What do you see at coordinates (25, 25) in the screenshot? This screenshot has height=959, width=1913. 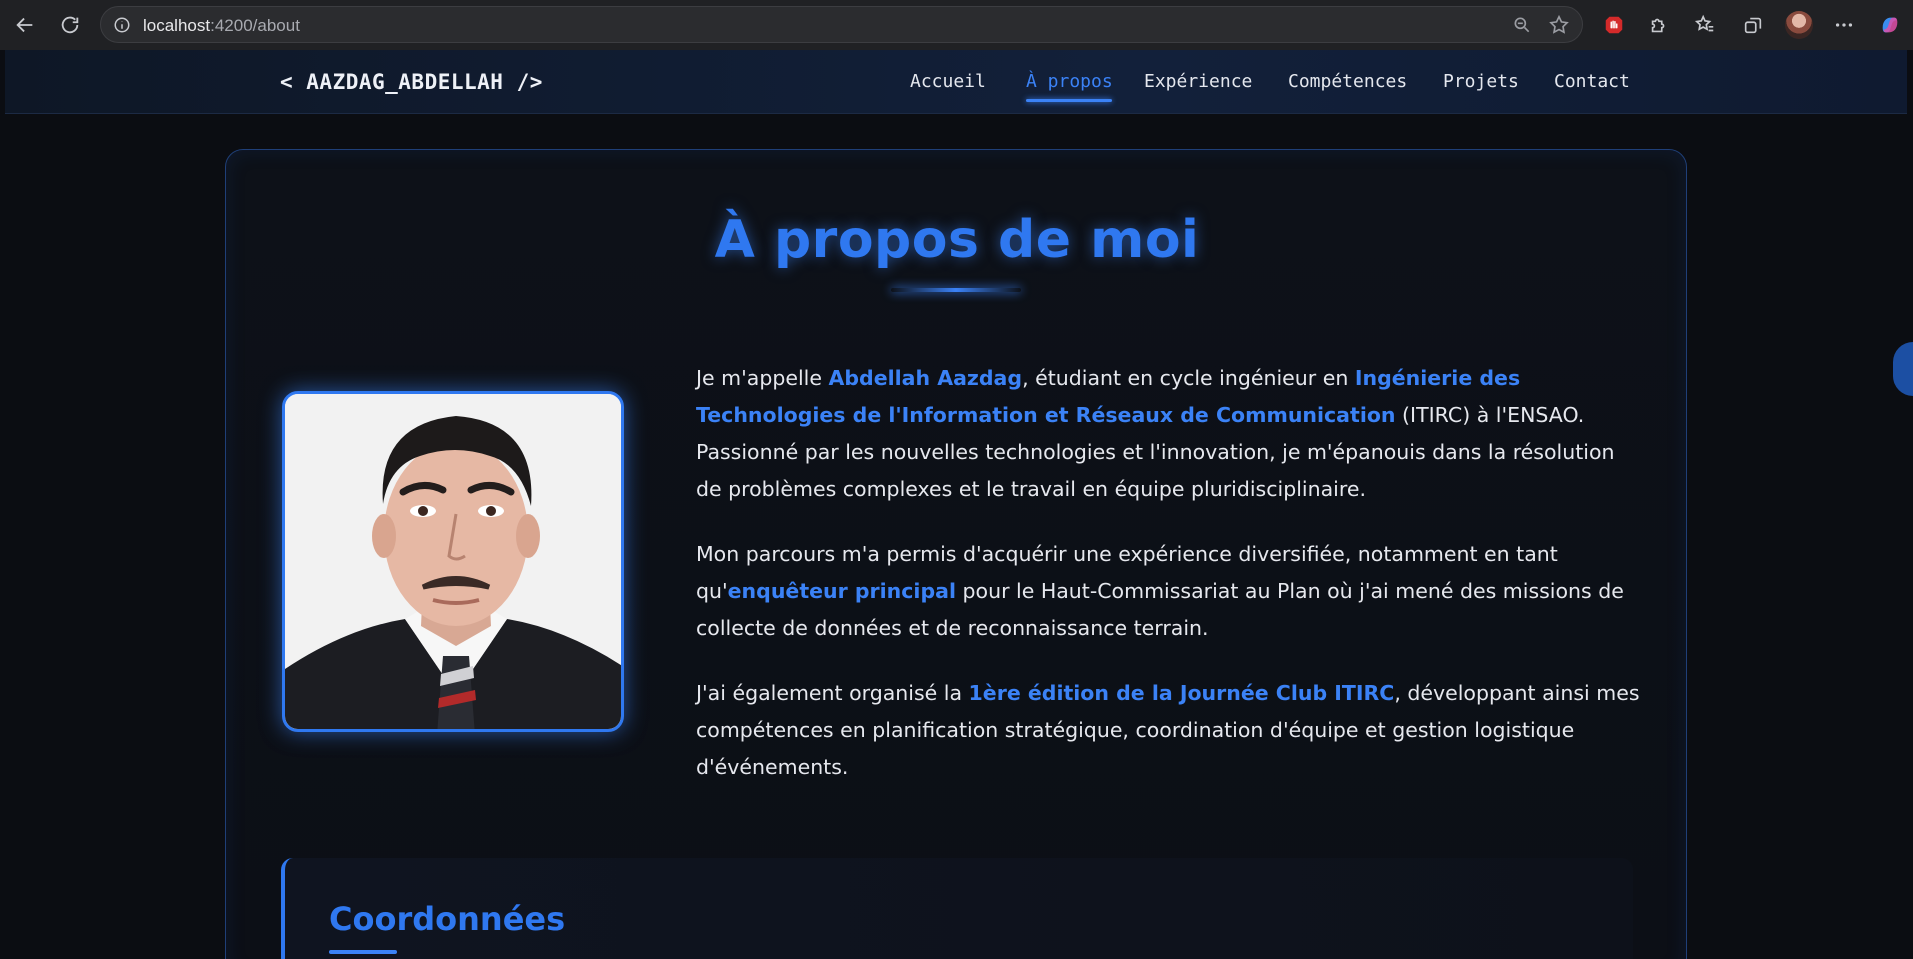 I see `back-arrow-icon` at bounding box center [25, 25].